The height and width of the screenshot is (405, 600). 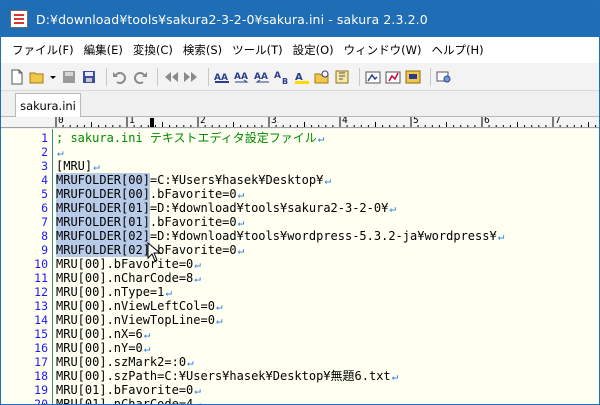 I want to click on line-text: MRU[00].nViewTopLine=0↵, so click(x=139, y=320).